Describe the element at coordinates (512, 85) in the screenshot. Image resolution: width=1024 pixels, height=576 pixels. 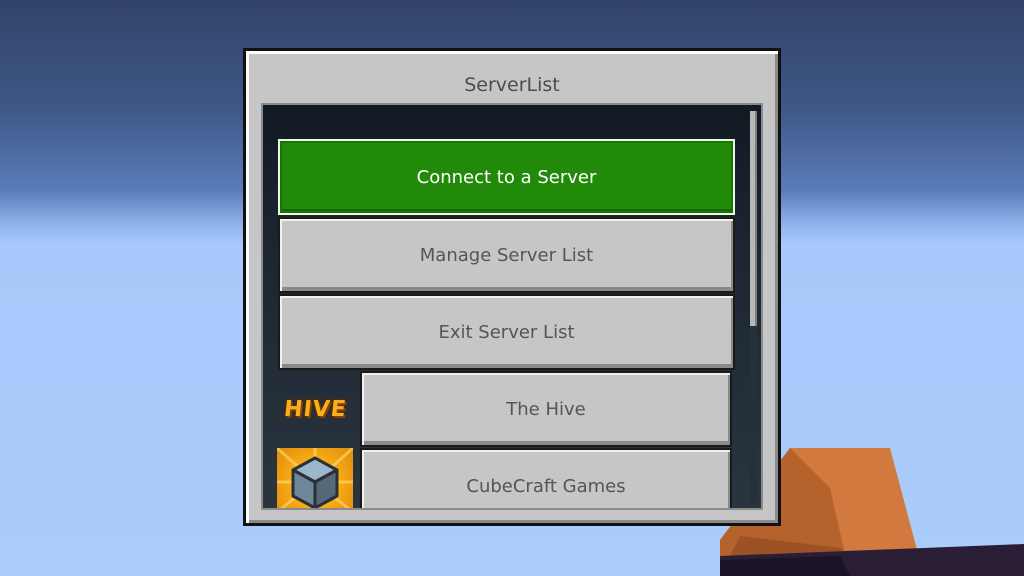
I see `dialog-title: ServerList` at that location.